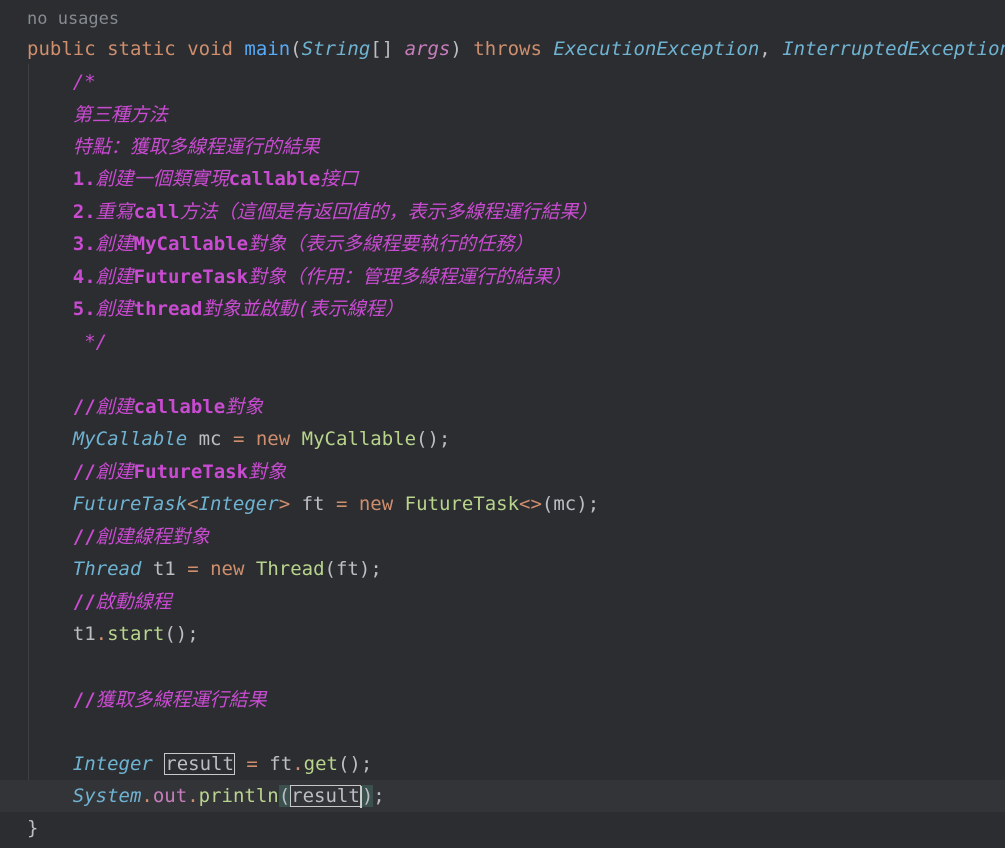 This screenshot has height=848, width=1005. What do you see at coordinates (502, 309) in the screenshot?
I see `code-line-comment-step: 5.創建thread對象並啟動(表示線程）` at bounding box center [502, 309].